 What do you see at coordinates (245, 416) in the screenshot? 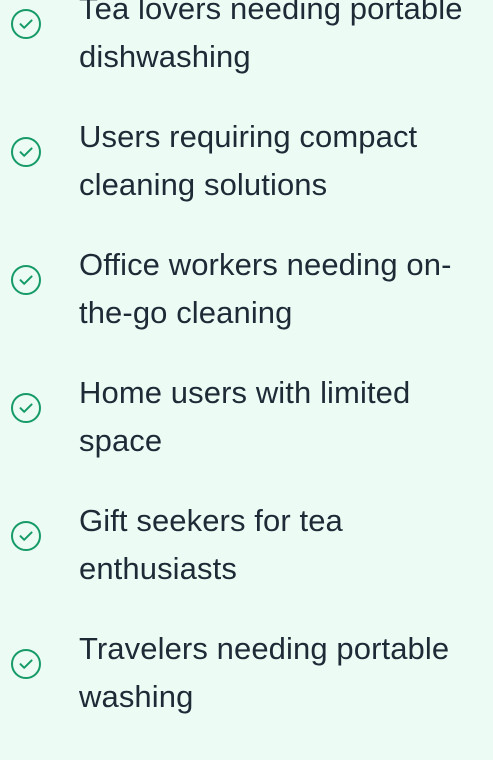
I see `list-item-label: Home users with limited space` at bounding box center [245, 416].